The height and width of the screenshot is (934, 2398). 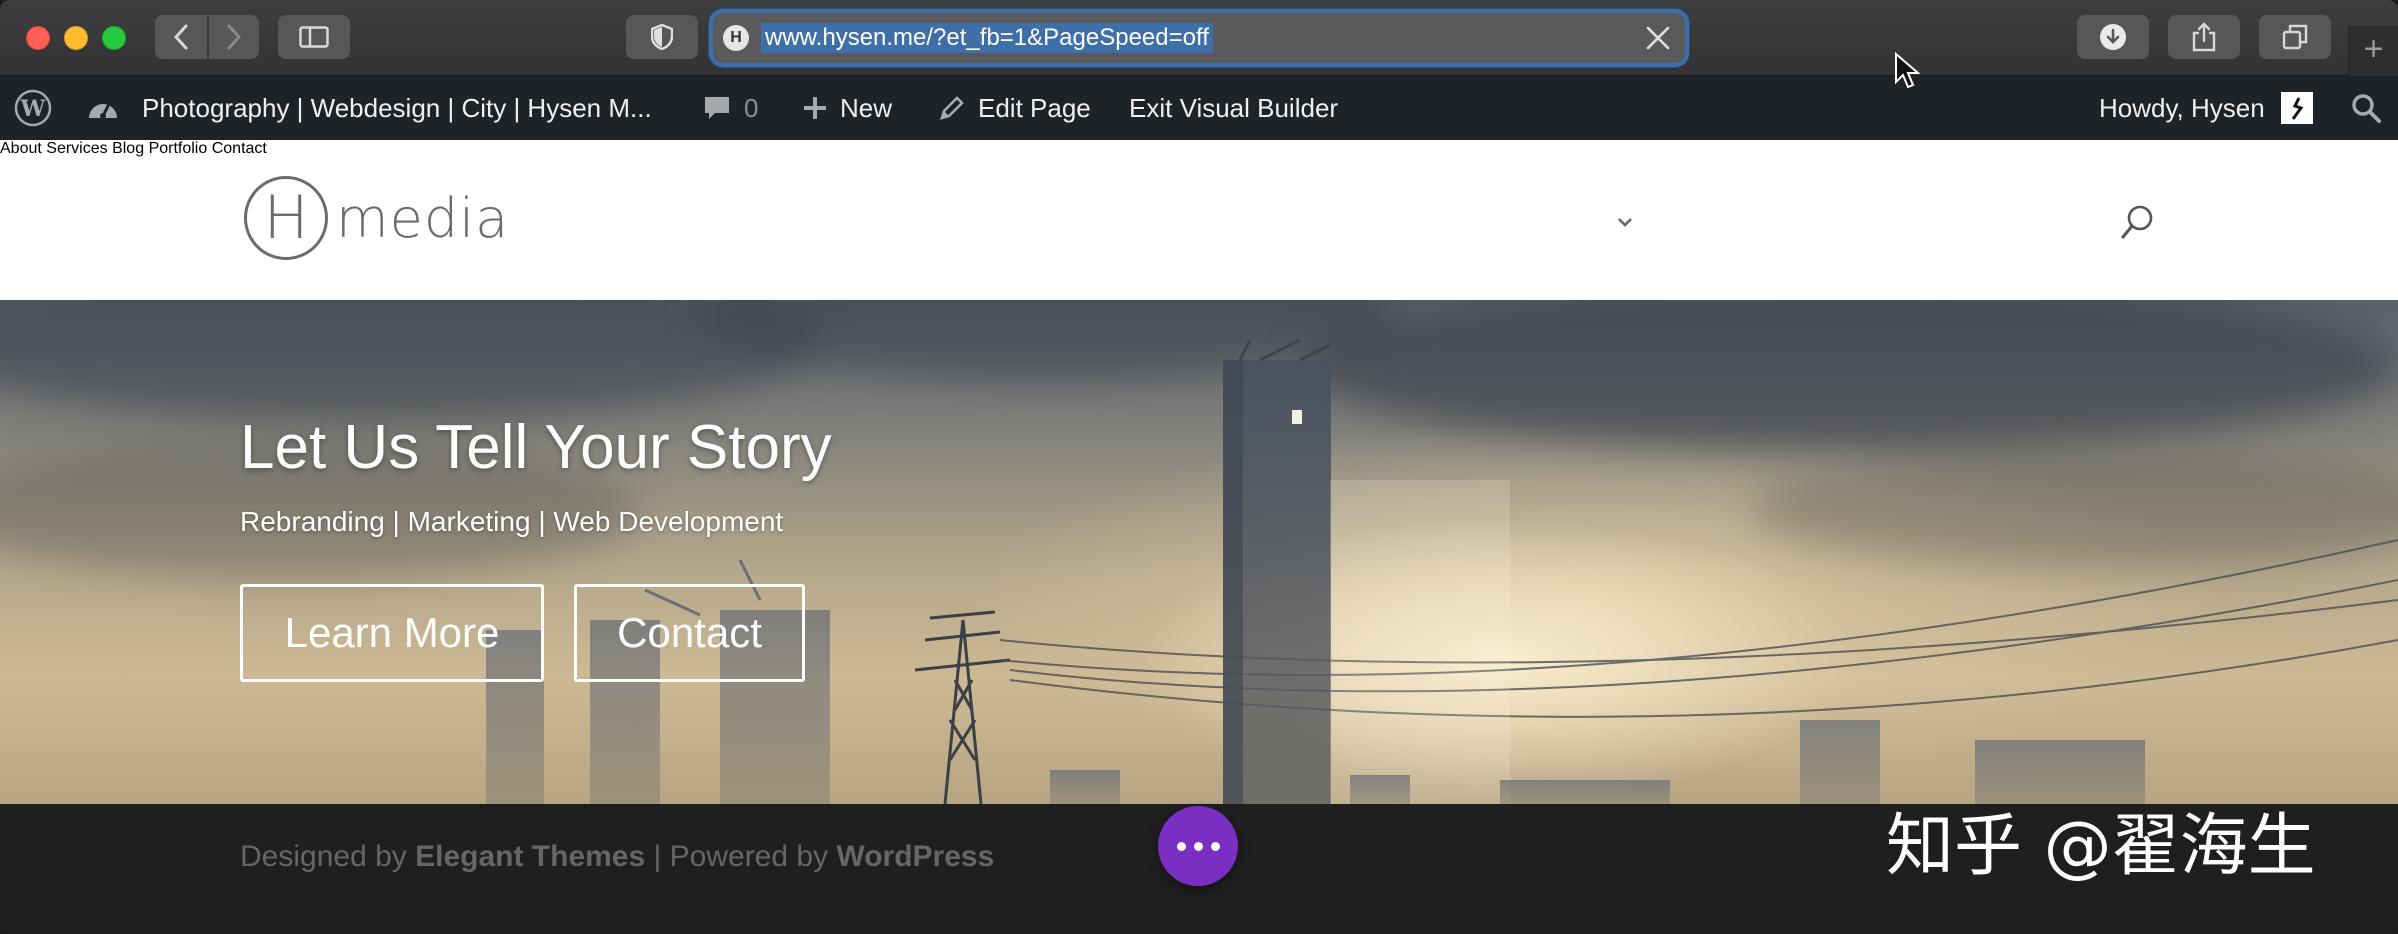 I want to click on more-dots-icon, so click(x=1198, y=846).